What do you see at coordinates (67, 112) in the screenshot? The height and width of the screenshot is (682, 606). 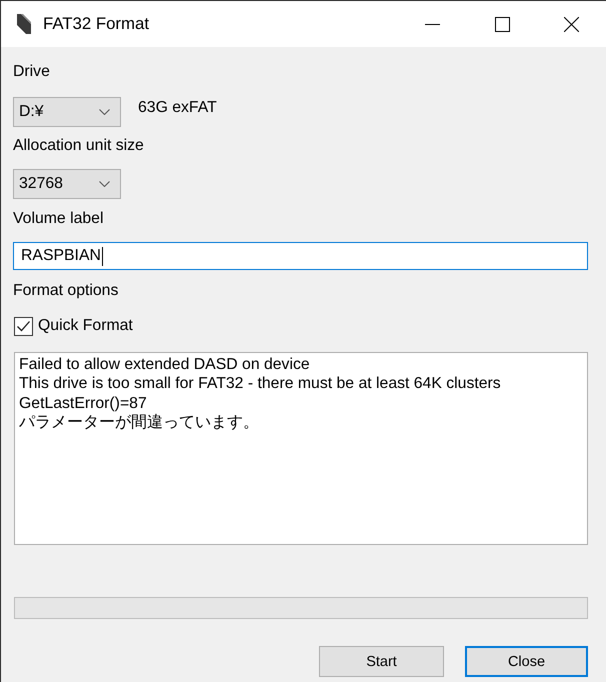 I see `drive-dropdown: D:¥` at bounding box center [67, 112].